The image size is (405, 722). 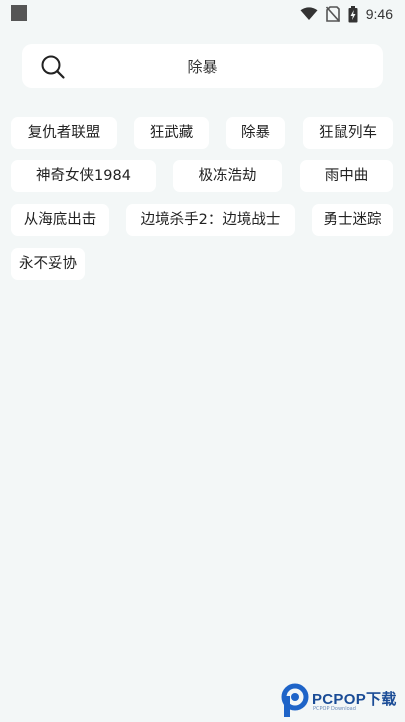 I want to click on pcpop-logo-icon, so click(x=295, y=700).